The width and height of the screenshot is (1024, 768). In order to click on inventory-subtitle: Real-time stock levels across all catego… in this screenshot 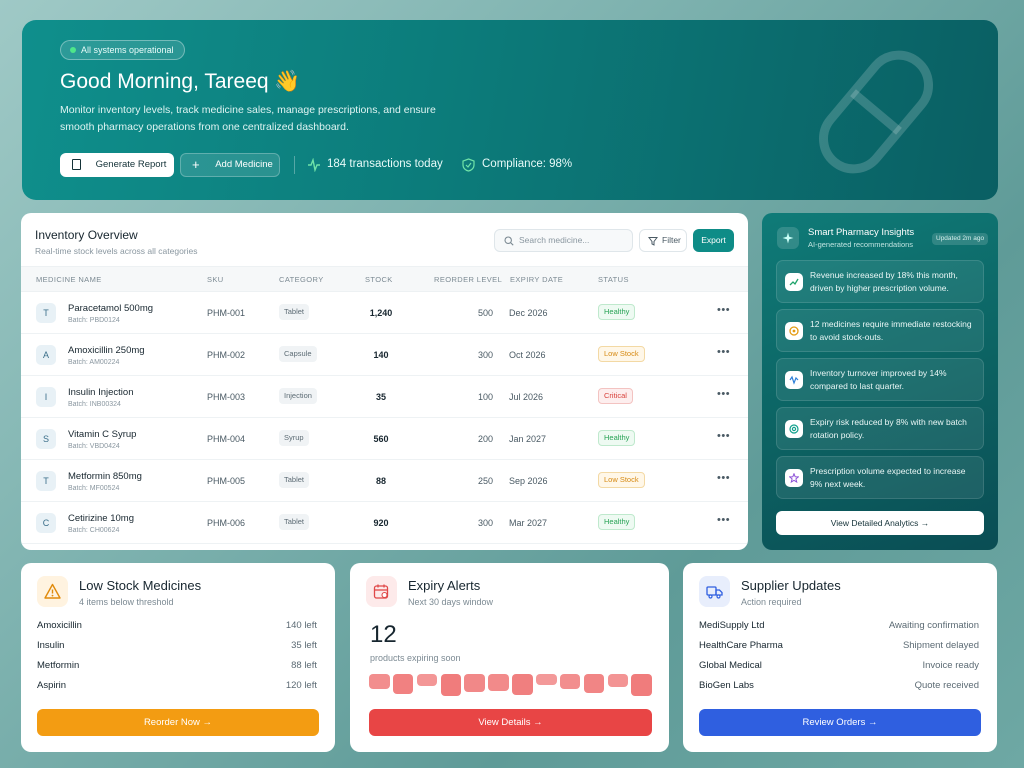, I will do `click(116, 251)`.